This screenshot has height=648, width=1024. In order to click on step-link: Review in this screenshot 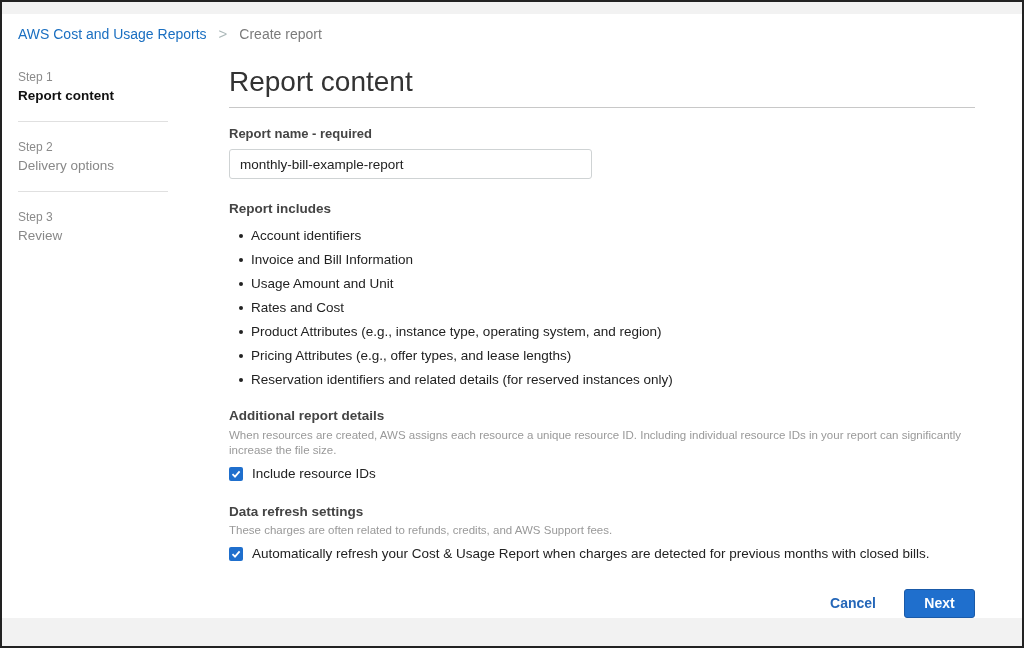, I will do `click(93, 235)`.